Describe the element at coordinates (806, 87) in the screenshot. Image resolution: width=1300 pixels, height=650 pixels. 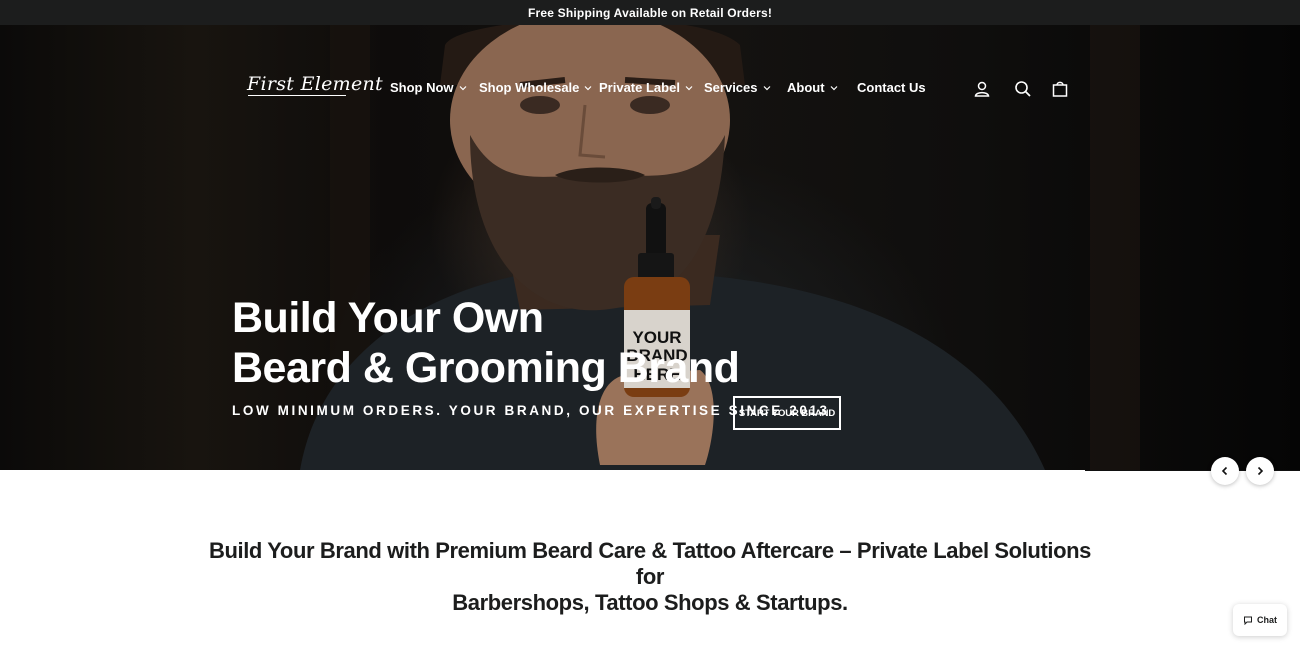
I see `nav-label: About` at that location.